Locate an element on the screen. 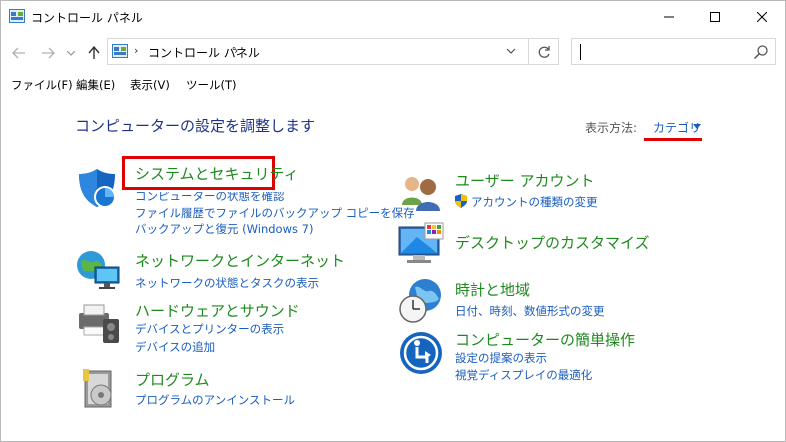  recent-locations-button is located at coordinates (71, 53).